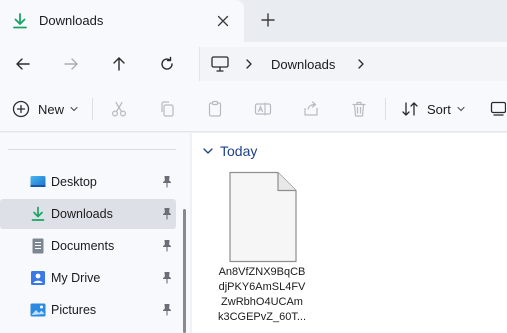  I want to click on sidebar-item-my-drive: My Drive, so click(88, 278).